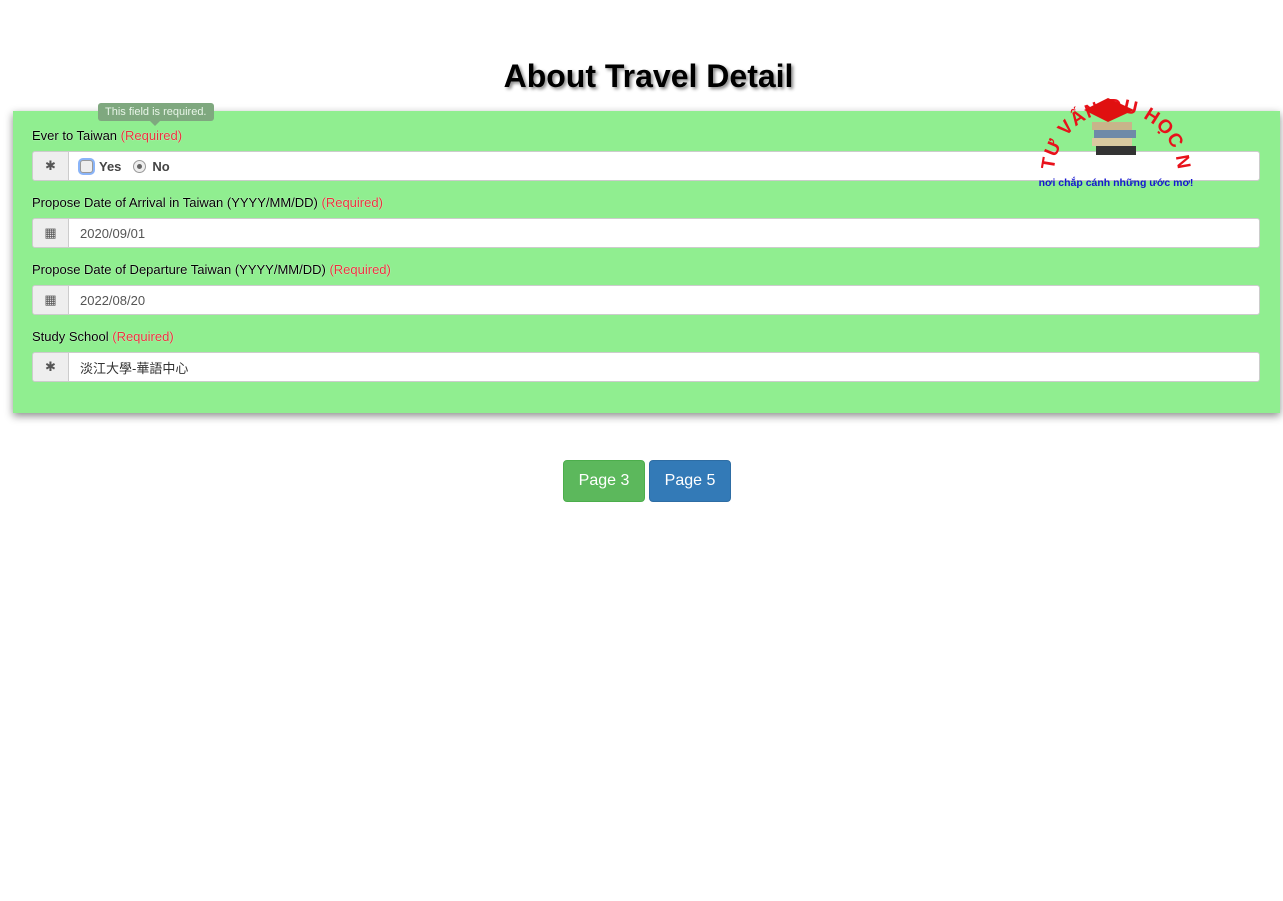  What do you see at coordinates (156, 114) in the screenshot?
I see `validation-tooltip: This field is required.` at bounding box center [156, 114].